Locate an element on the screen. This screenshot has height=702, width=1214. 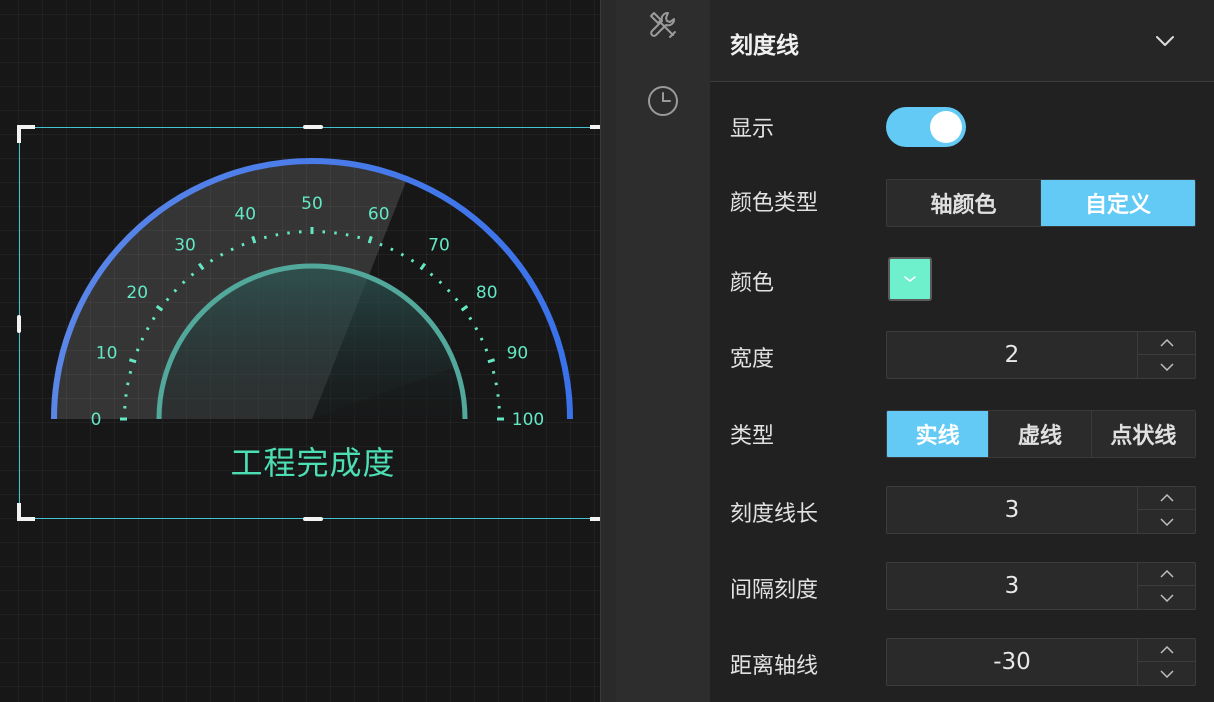
width-label: 宽度 is located at coordinates (752, 359).